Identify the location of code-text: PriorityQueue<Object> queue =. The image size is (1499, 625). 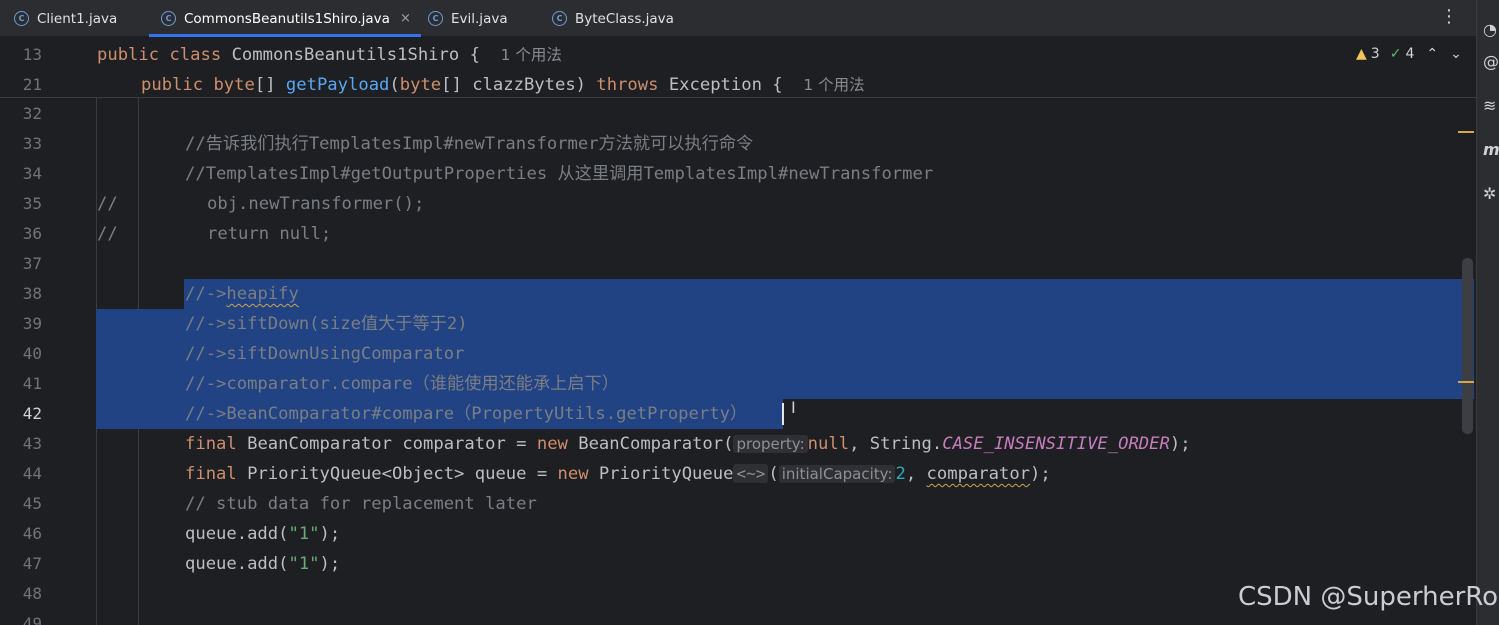
(397, 474).